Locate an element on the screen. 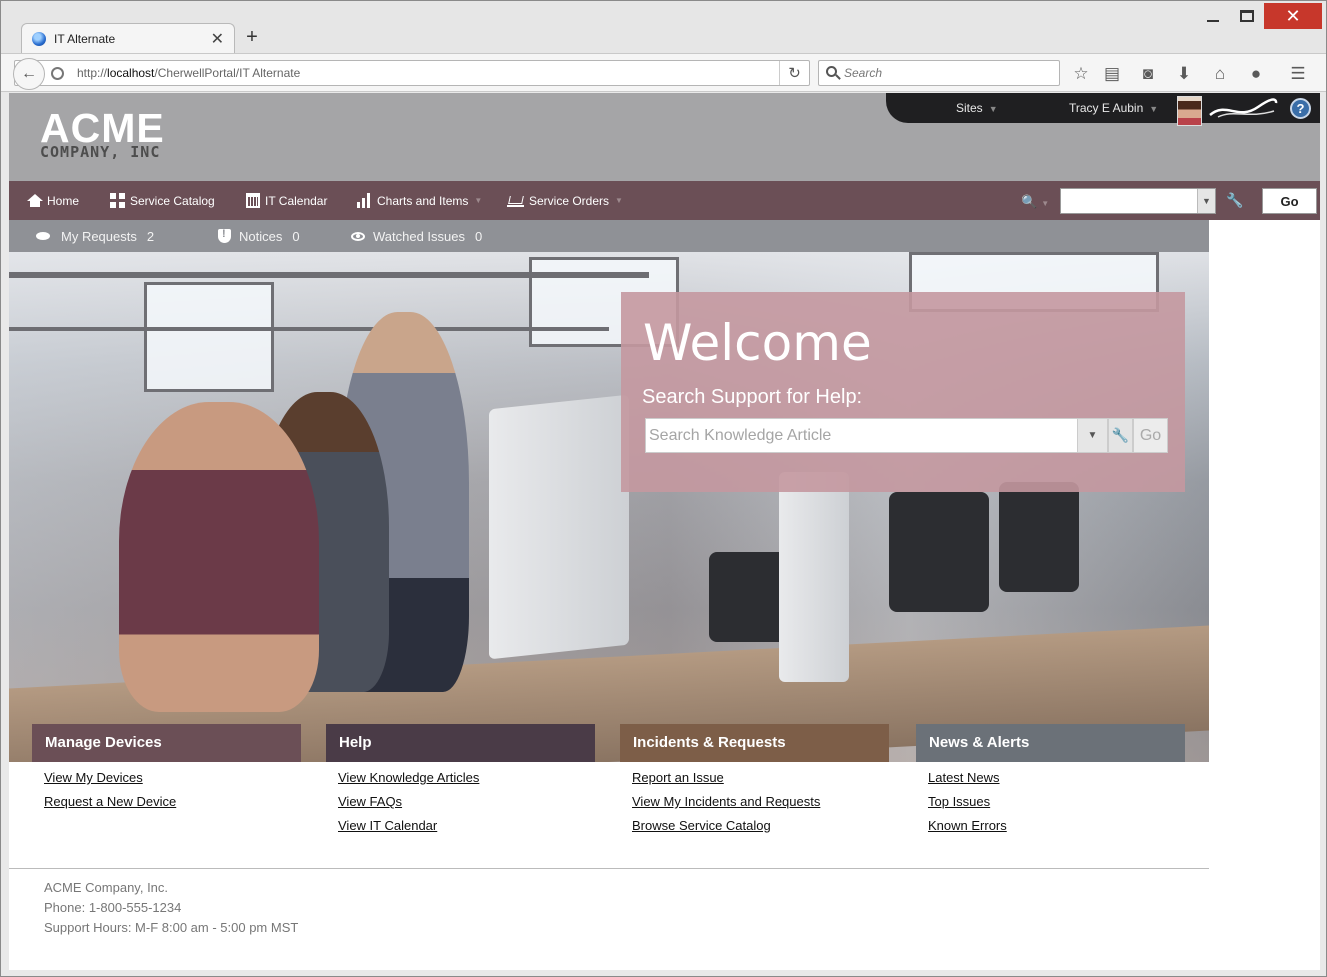  notices-count: 0 is located at coordinates (296, 236).